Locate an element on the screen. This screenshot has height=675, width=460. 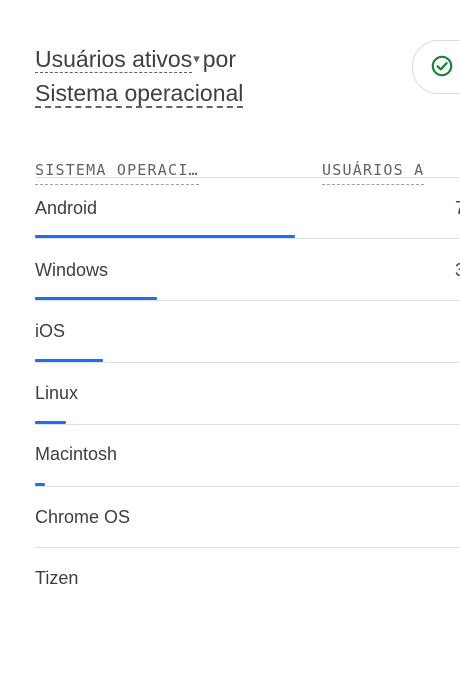
table-row-label: Chrome OS is located at coordinates (82, 517).